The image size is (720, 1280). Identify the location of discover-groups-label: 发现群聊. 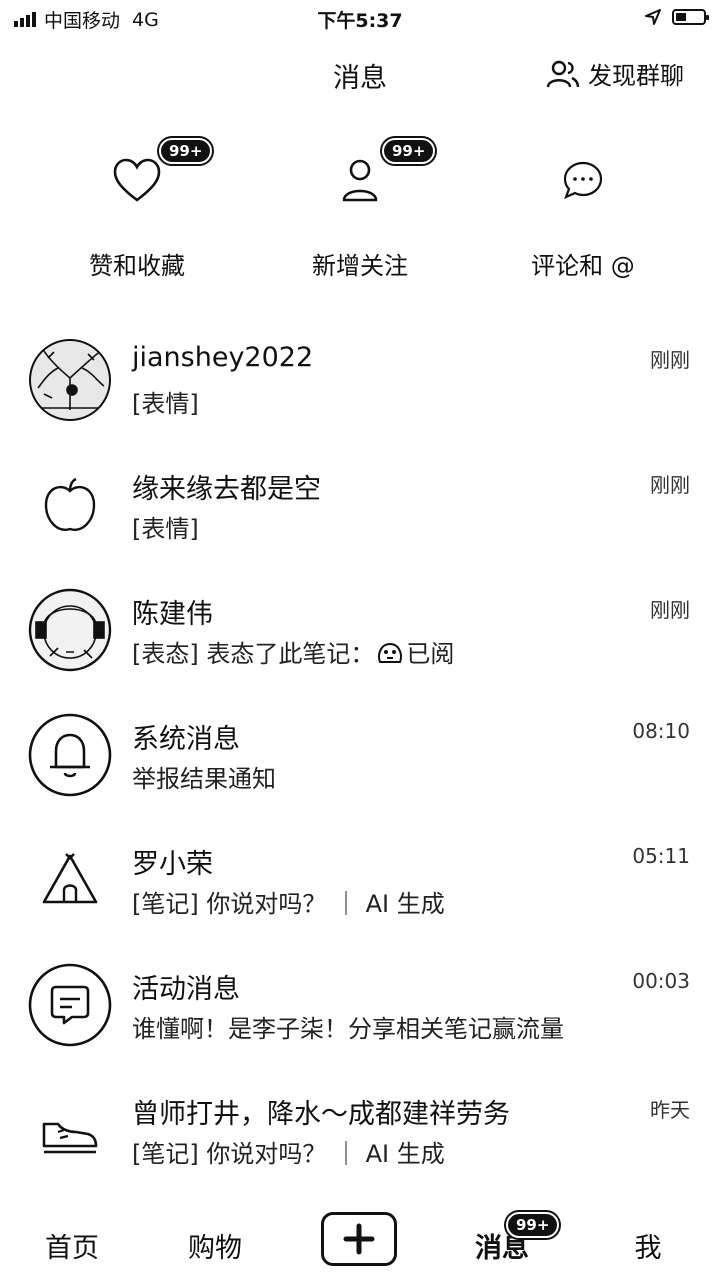
(636, 76).